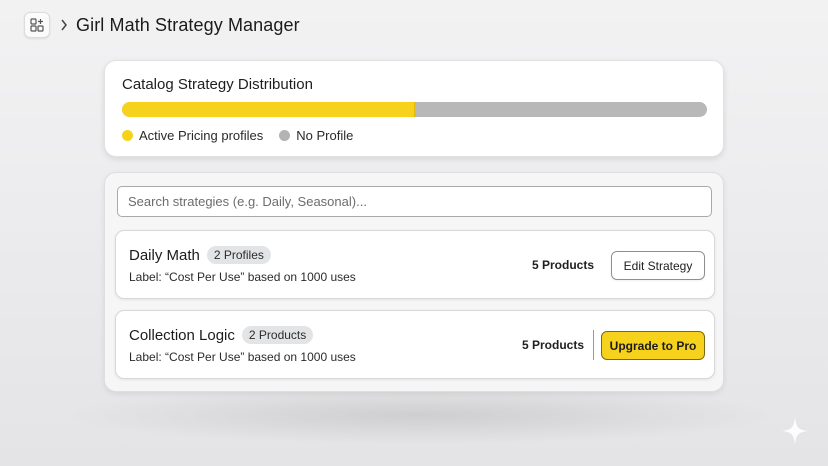 Image resolution: width=828 pixels, height=466 pixels. I want to click on profiles-badge: 2 Profiles, so click(238, 255).